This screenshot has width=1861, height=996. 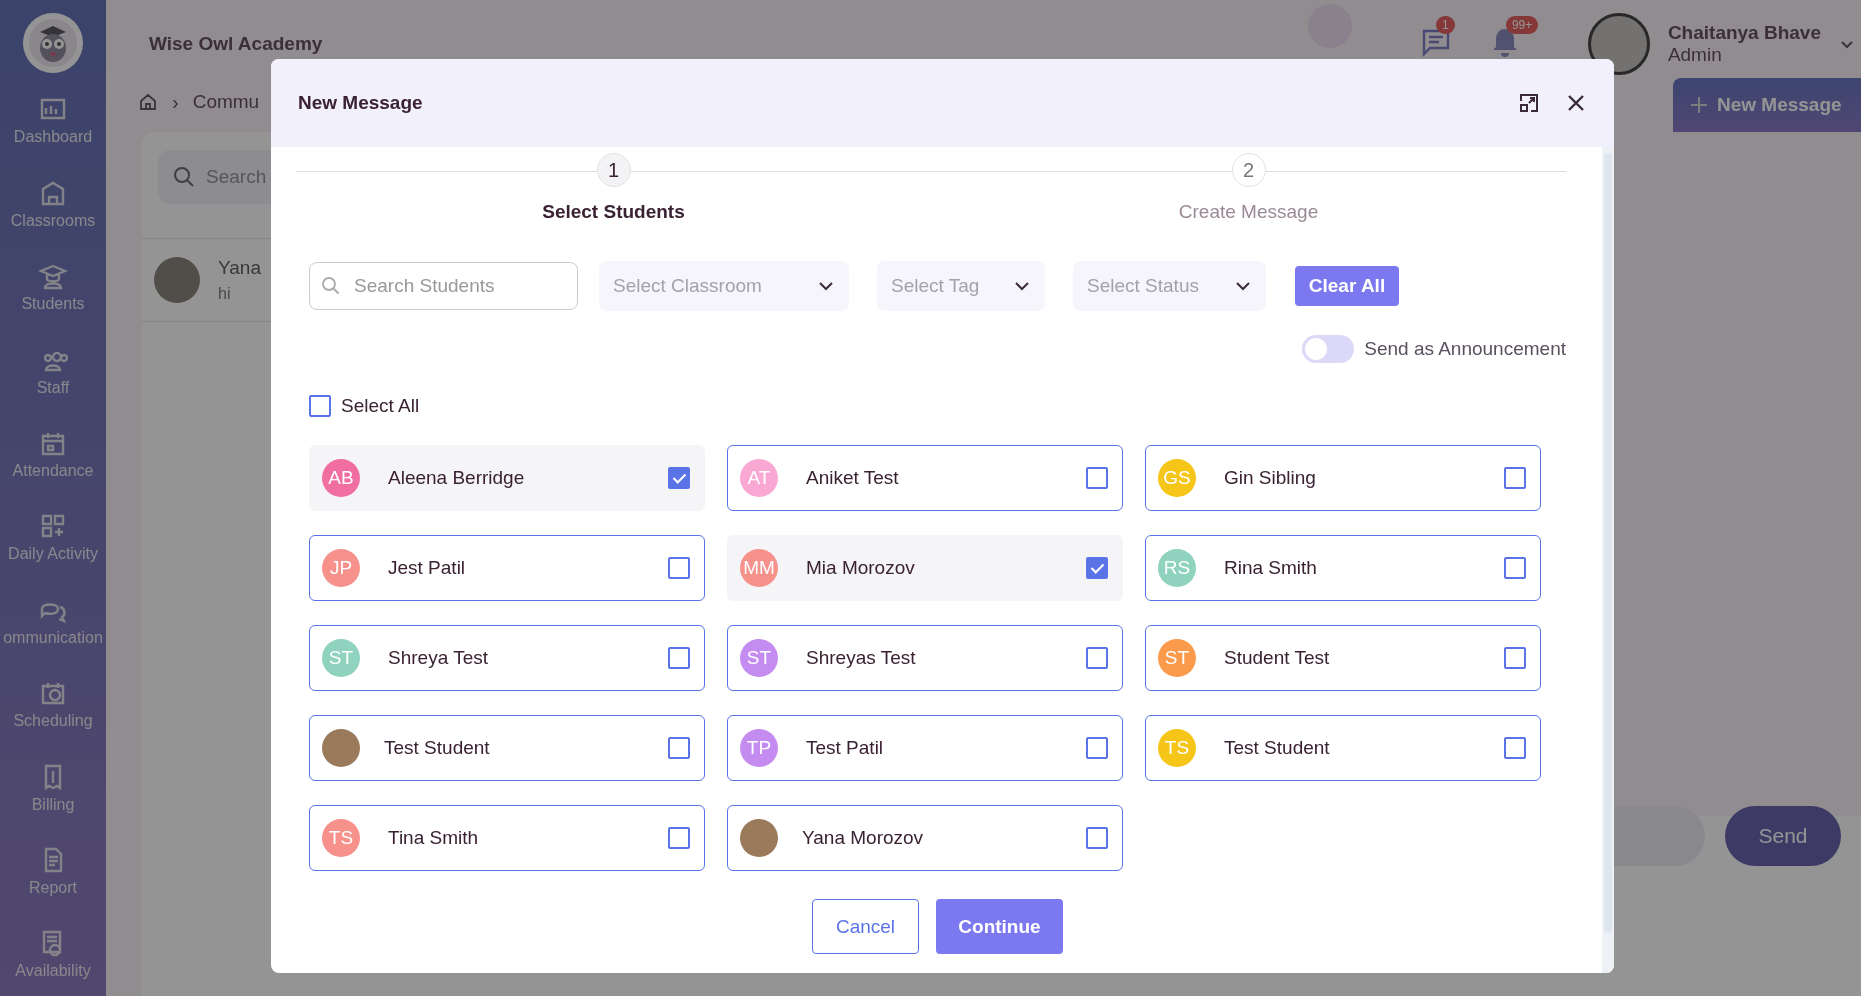 What do you see at coordinates (438, 658) in the screenshot?
I see `student-name: Shreya Test` at bounding box center [438, 658].